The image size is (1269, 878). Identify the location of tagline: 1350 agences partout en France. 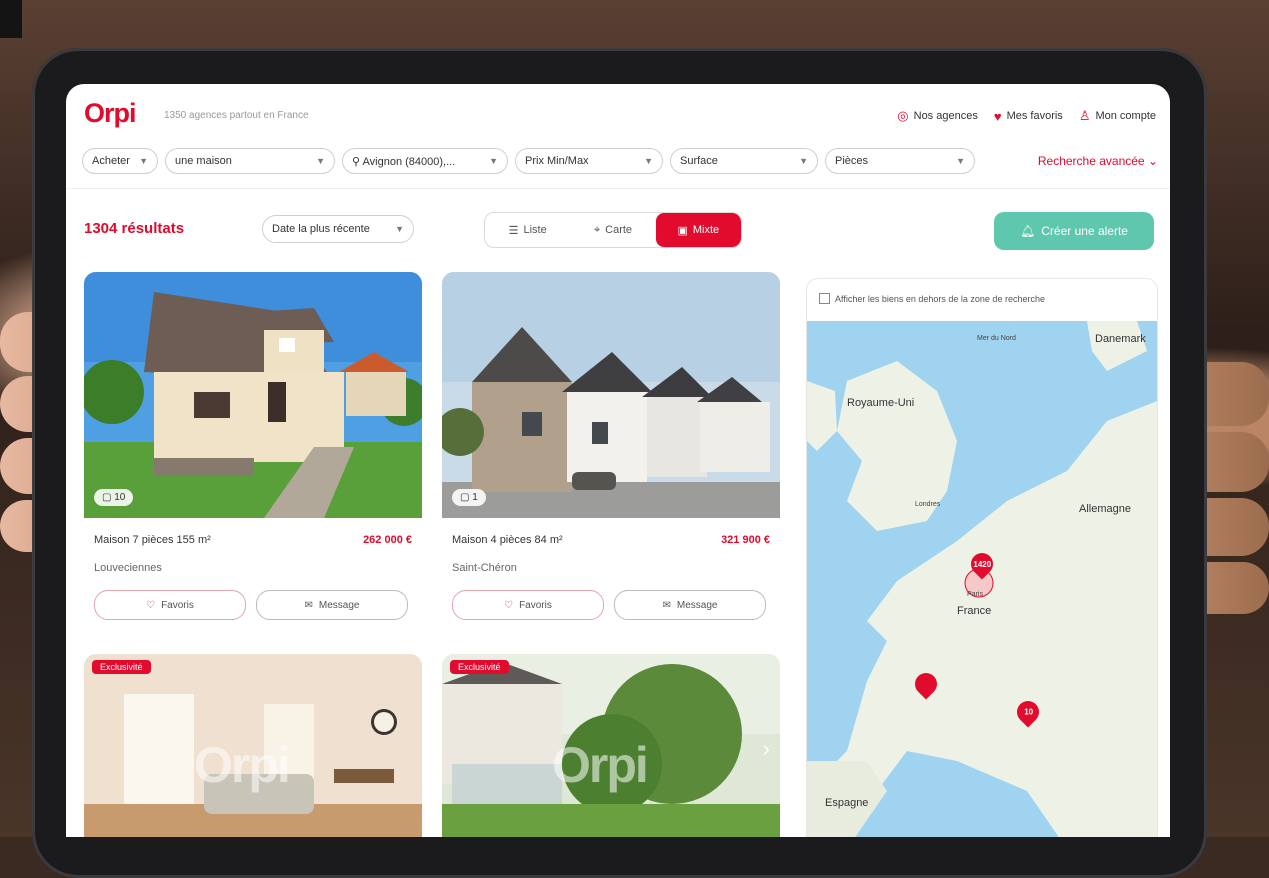
(236, 115).